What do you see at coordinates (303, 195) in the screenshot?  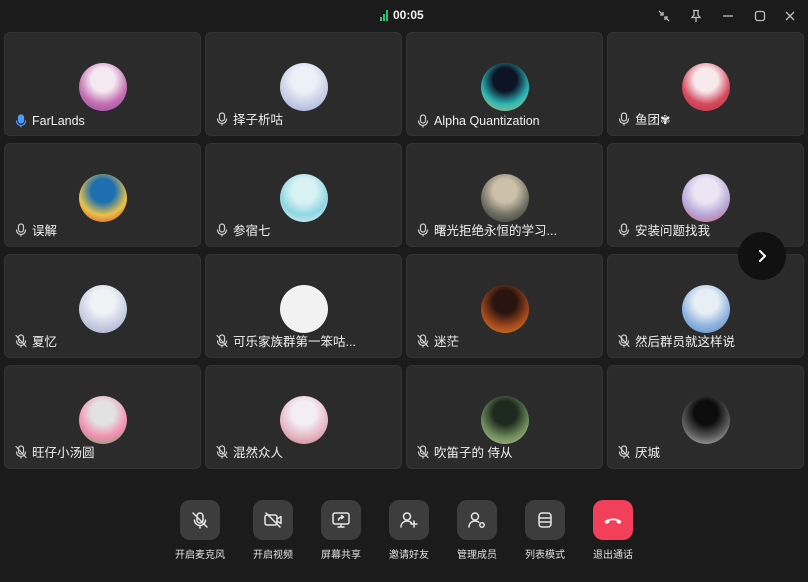 I see `participant-tile: 参宿七` at bounding box center [303, 195].